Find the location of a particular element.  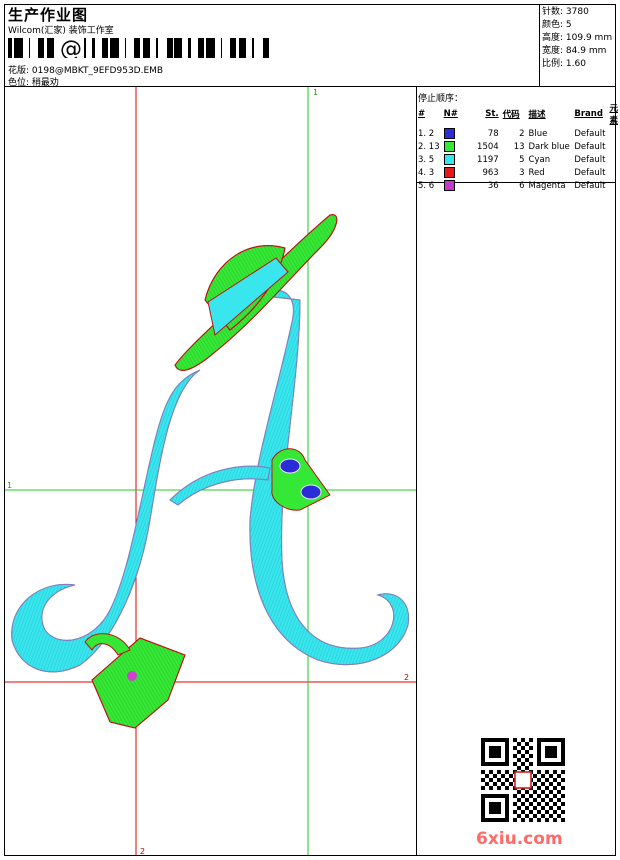

watermark-text: 6xiu.com is located at coordinates (519, 839).